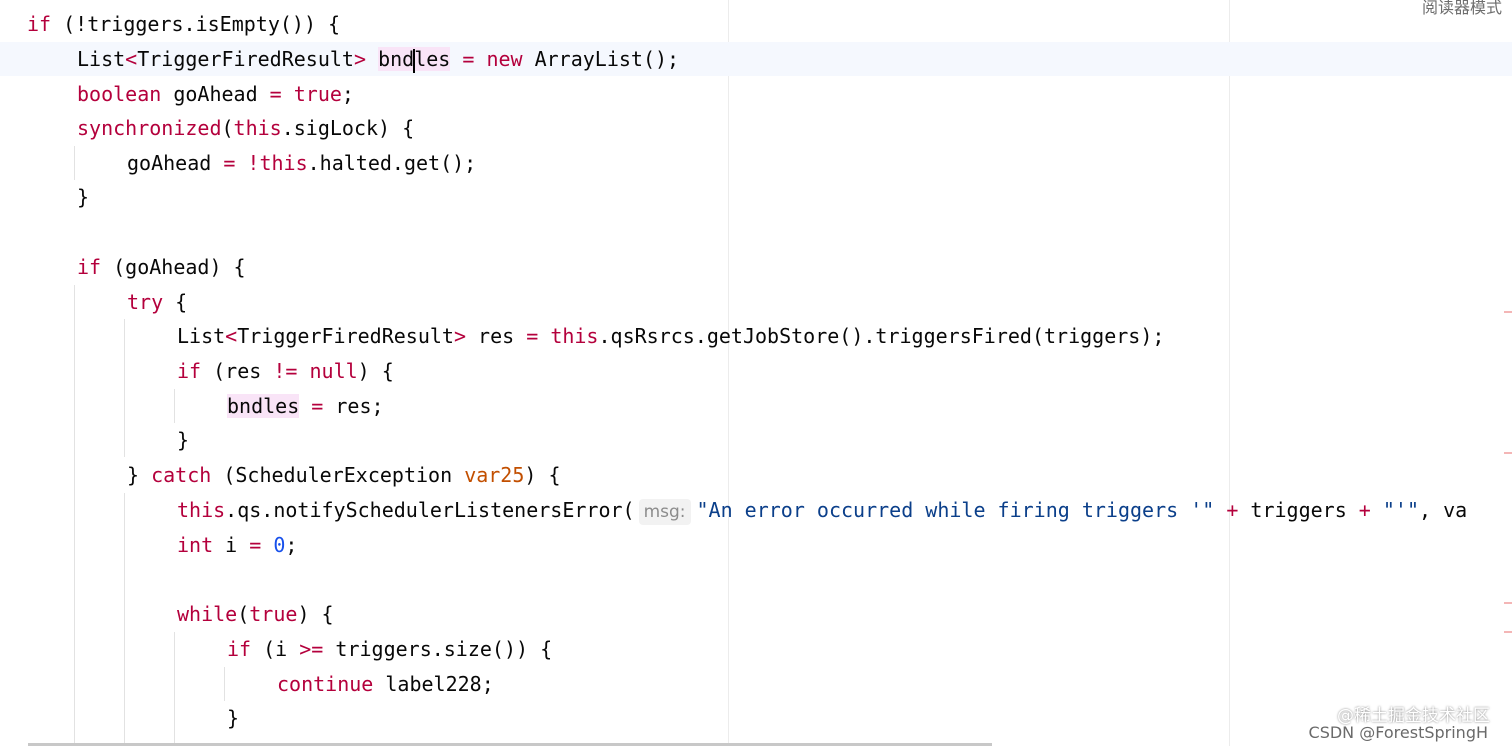 The height and width of the screenshot is (746, 1512). What do you see at coordinates (145, 302) in the screenshot?
I see `keyword: try` at bounding box center [145, 302].